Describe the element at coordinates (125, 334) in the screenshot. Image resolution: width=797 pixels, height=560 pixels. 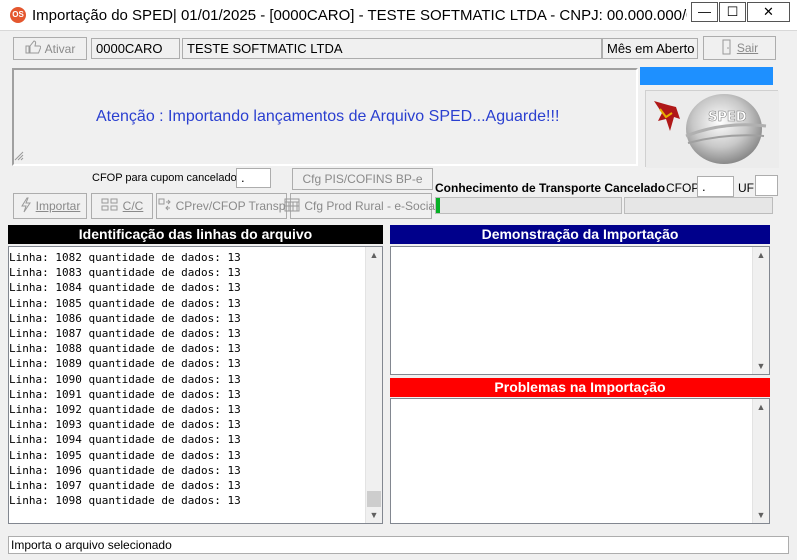
I see `list-item: Linha: 1087 quantidade de dados: 13` at that location.